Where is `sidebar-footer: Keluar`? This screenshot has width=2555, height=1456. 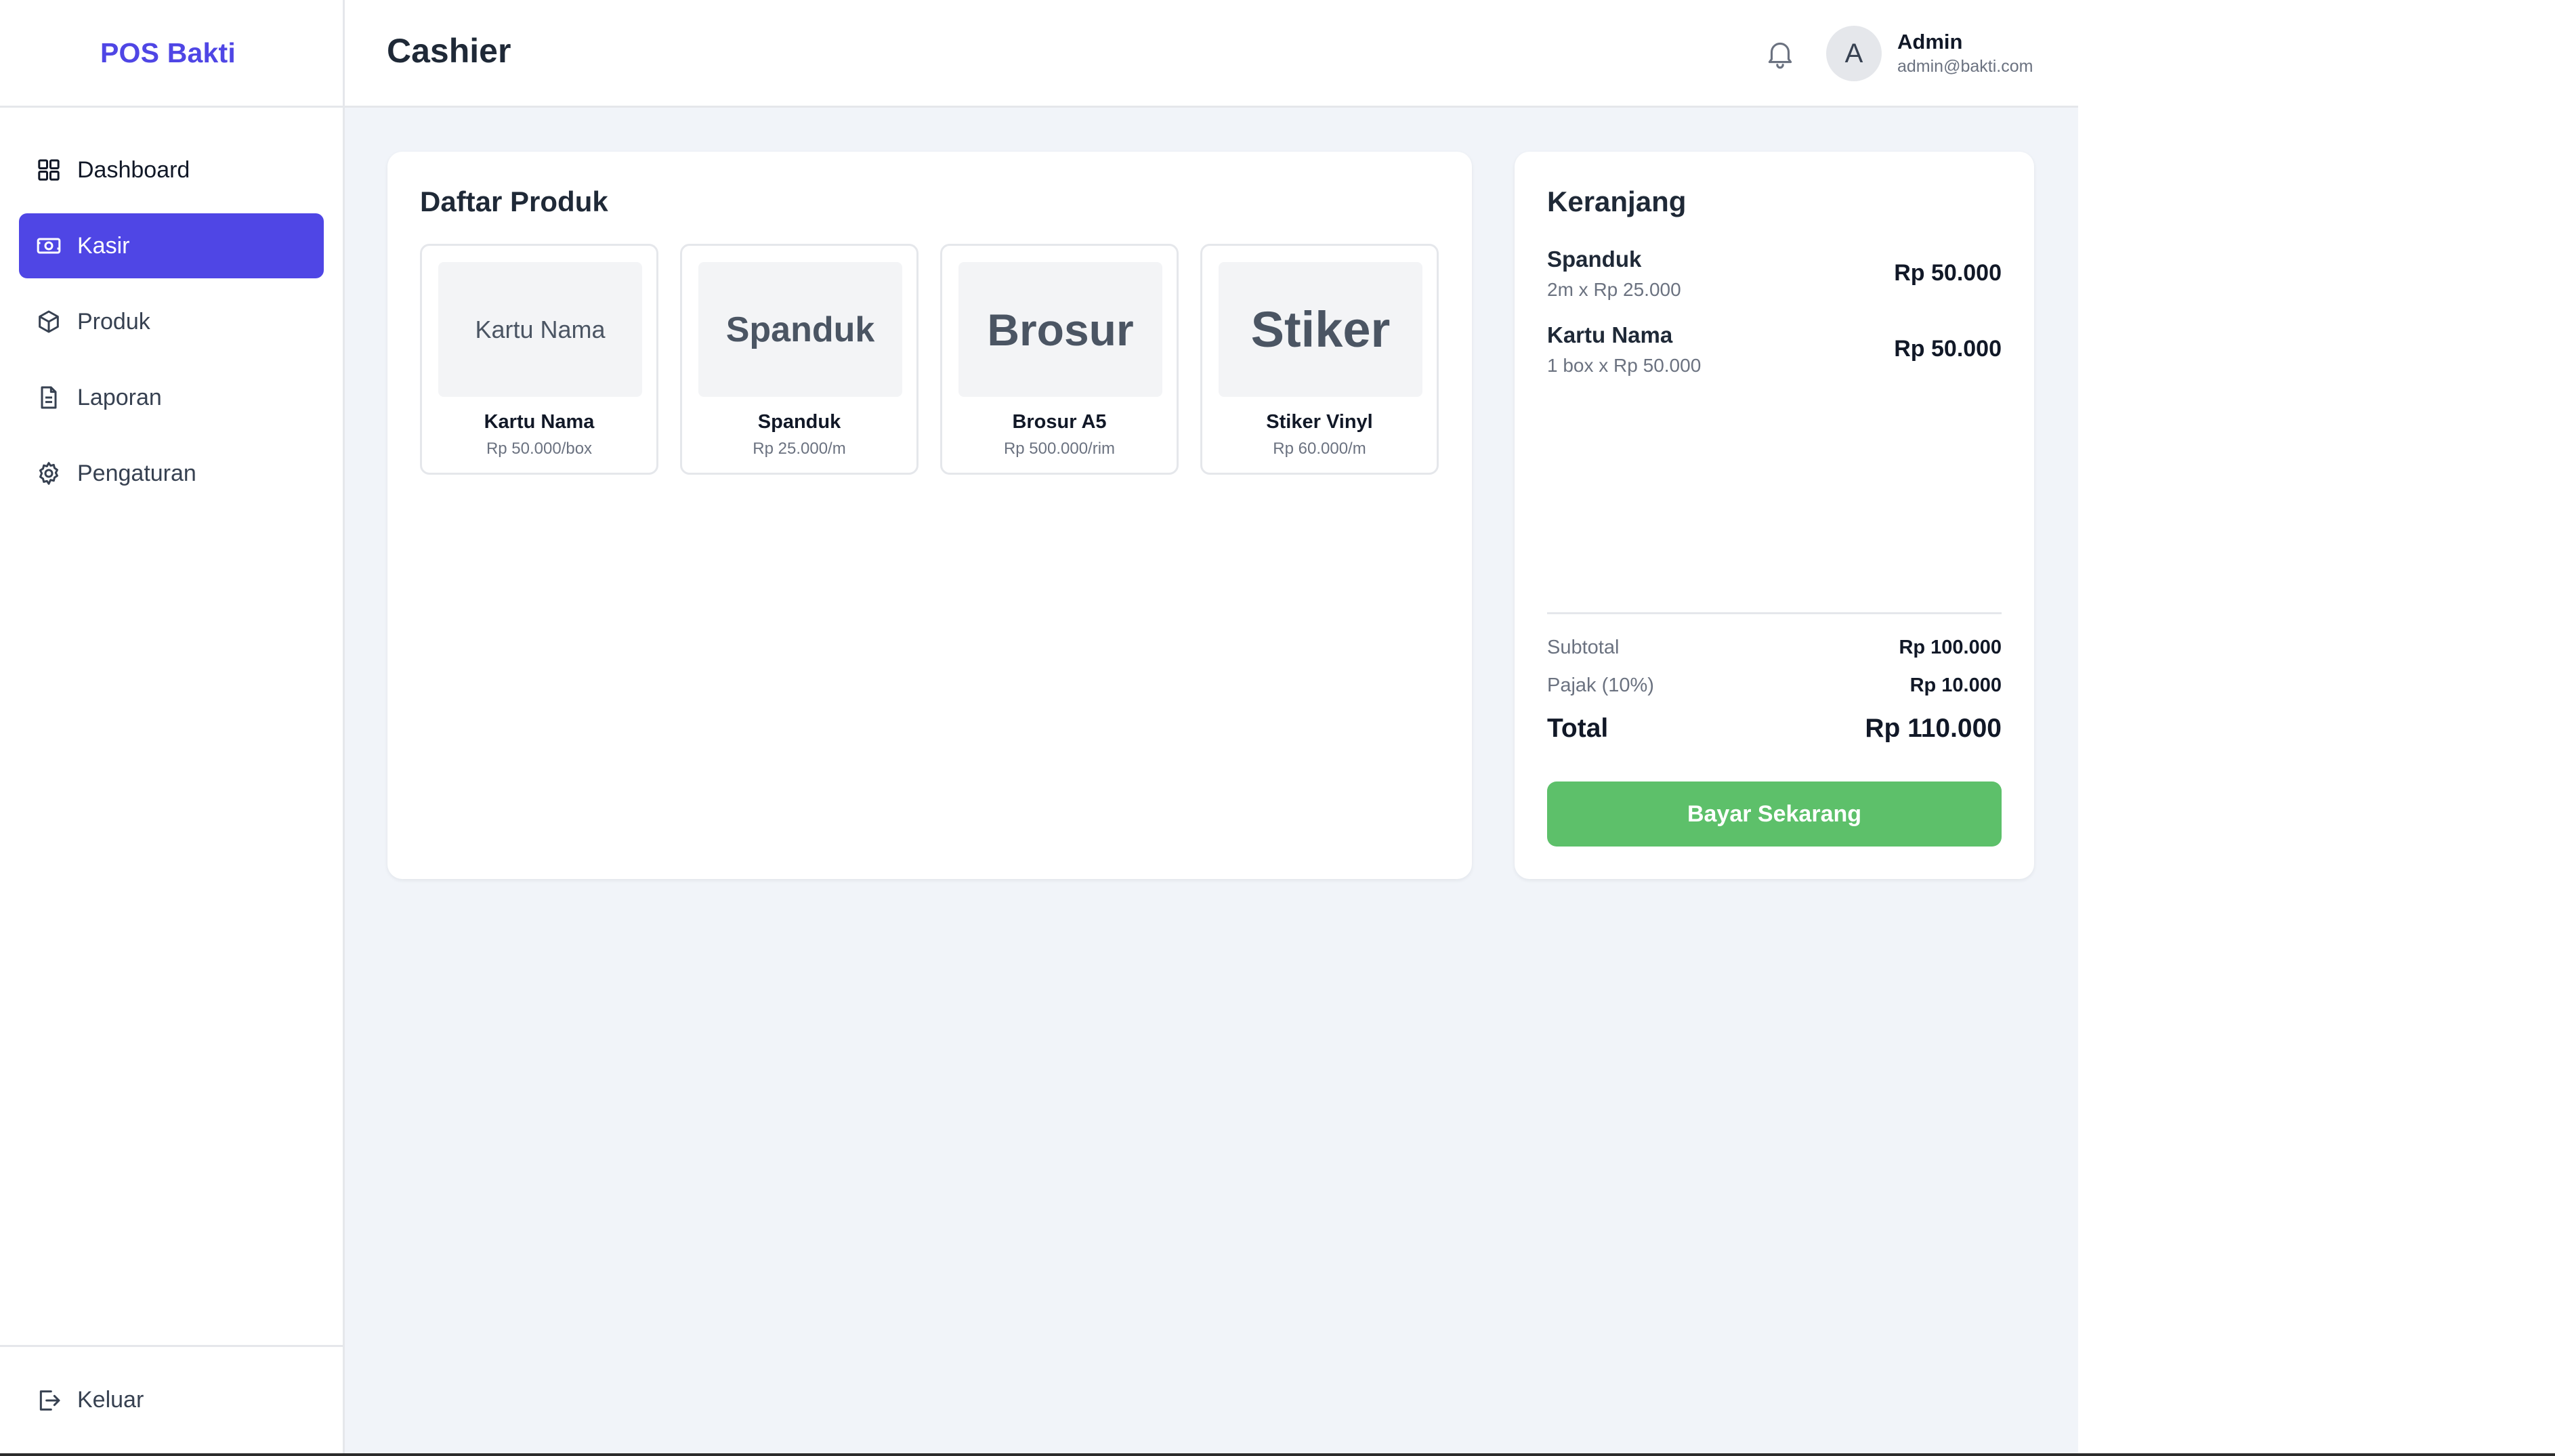
sidebar-footer: Keluar is located at coordinates (171, 1399).